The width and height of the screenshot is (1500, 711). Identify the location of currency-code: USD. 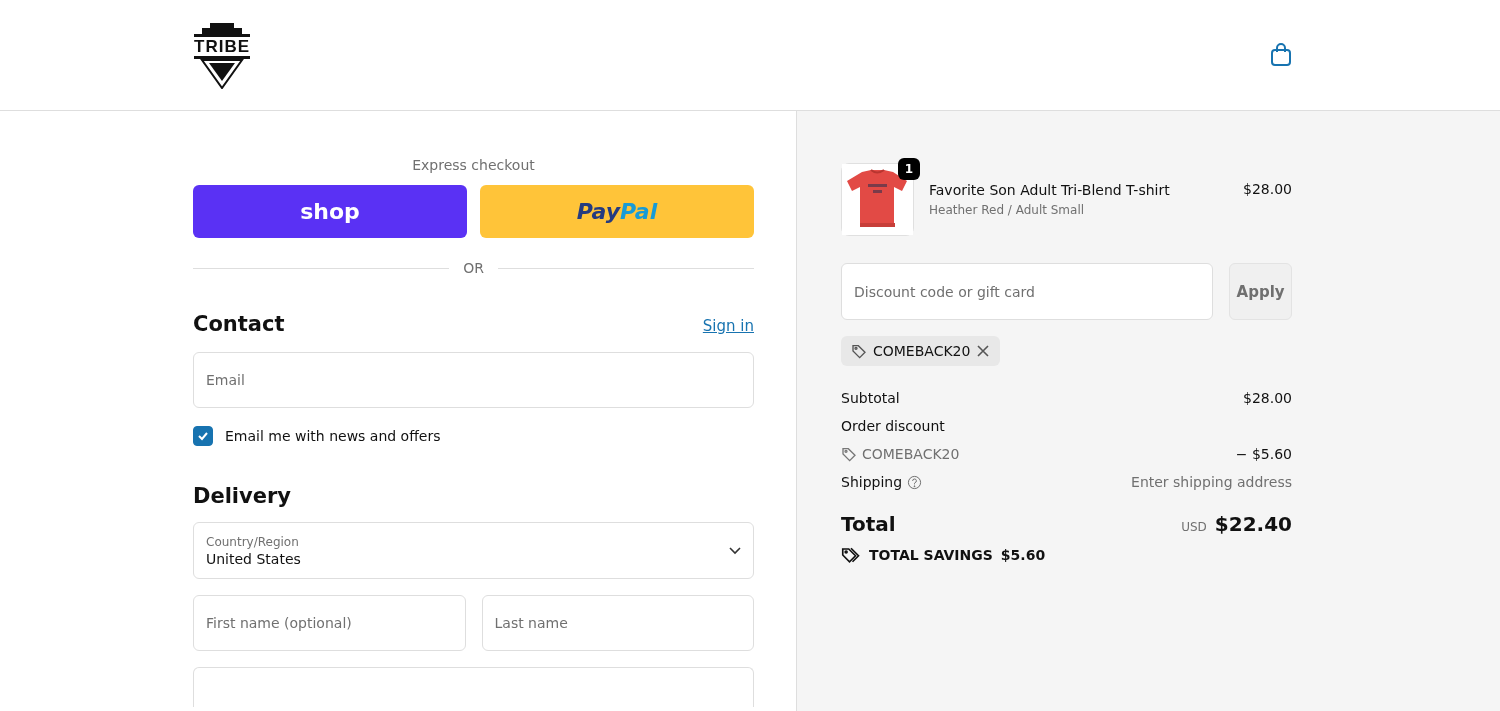
(1194, 527).